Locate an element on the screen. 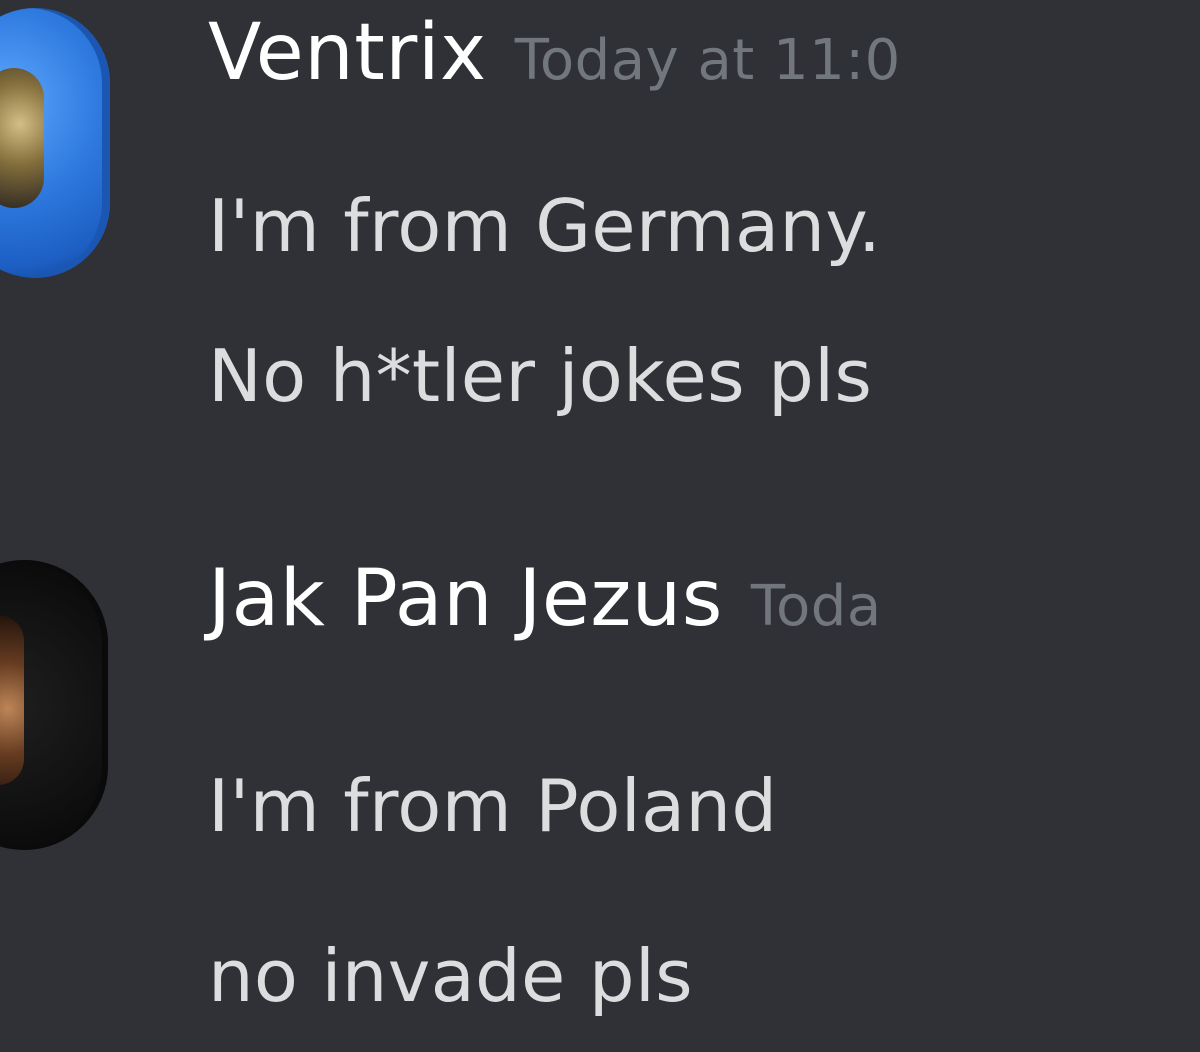 Image resolution: width=1200 pixels, height=1052 pixels. message-text-line: No h*tler jokes pls is located at coordinates (540, 376).